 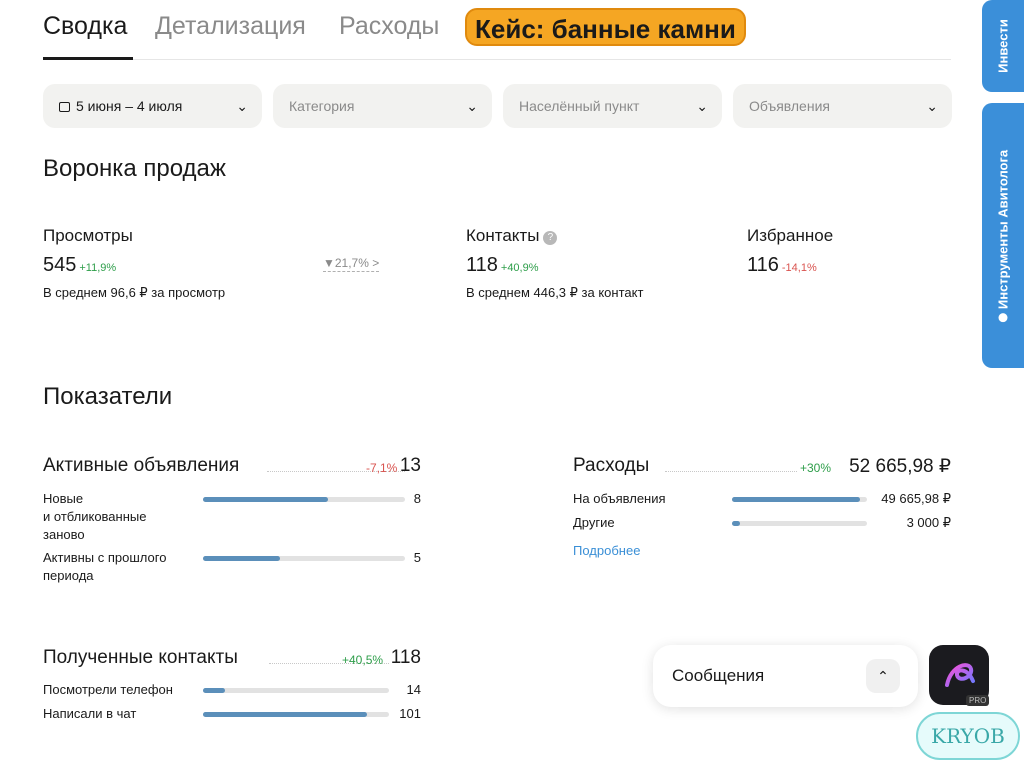 What do you see at coordinates (519, 268) in the screenshot?
I see `contacts-delta: +40,9%` at bounding box center [519, 268].